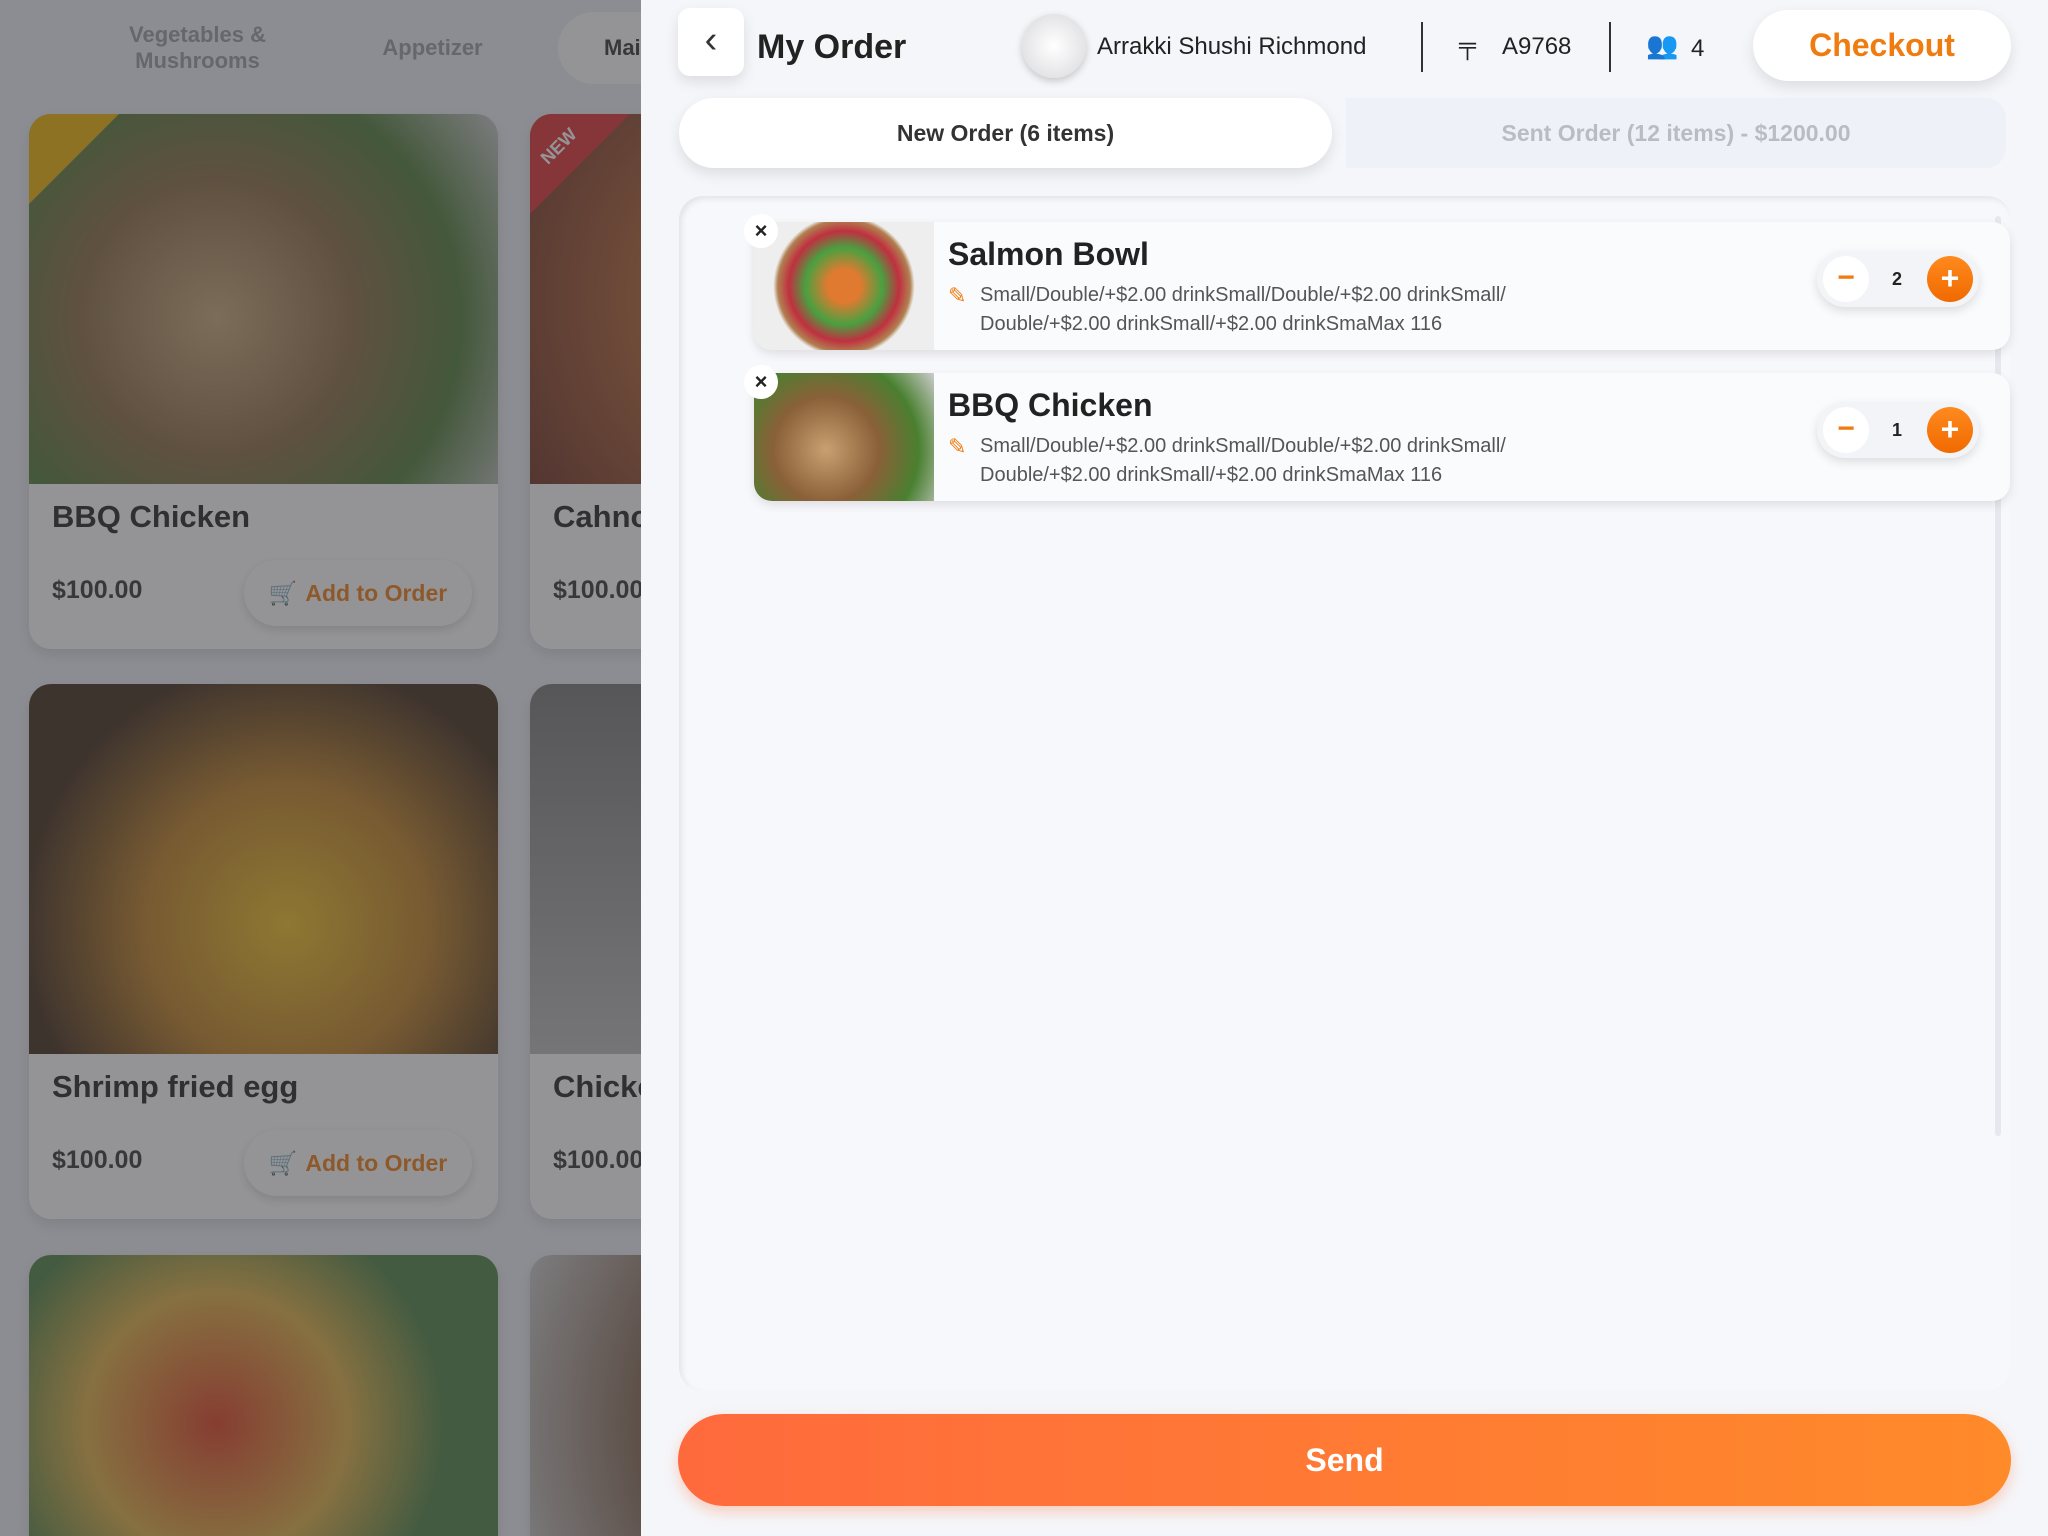  What do you see at coordinates (1698, 48) in the screenshot?
I see `guest-count: 4` at bounding box center [1698, 48].